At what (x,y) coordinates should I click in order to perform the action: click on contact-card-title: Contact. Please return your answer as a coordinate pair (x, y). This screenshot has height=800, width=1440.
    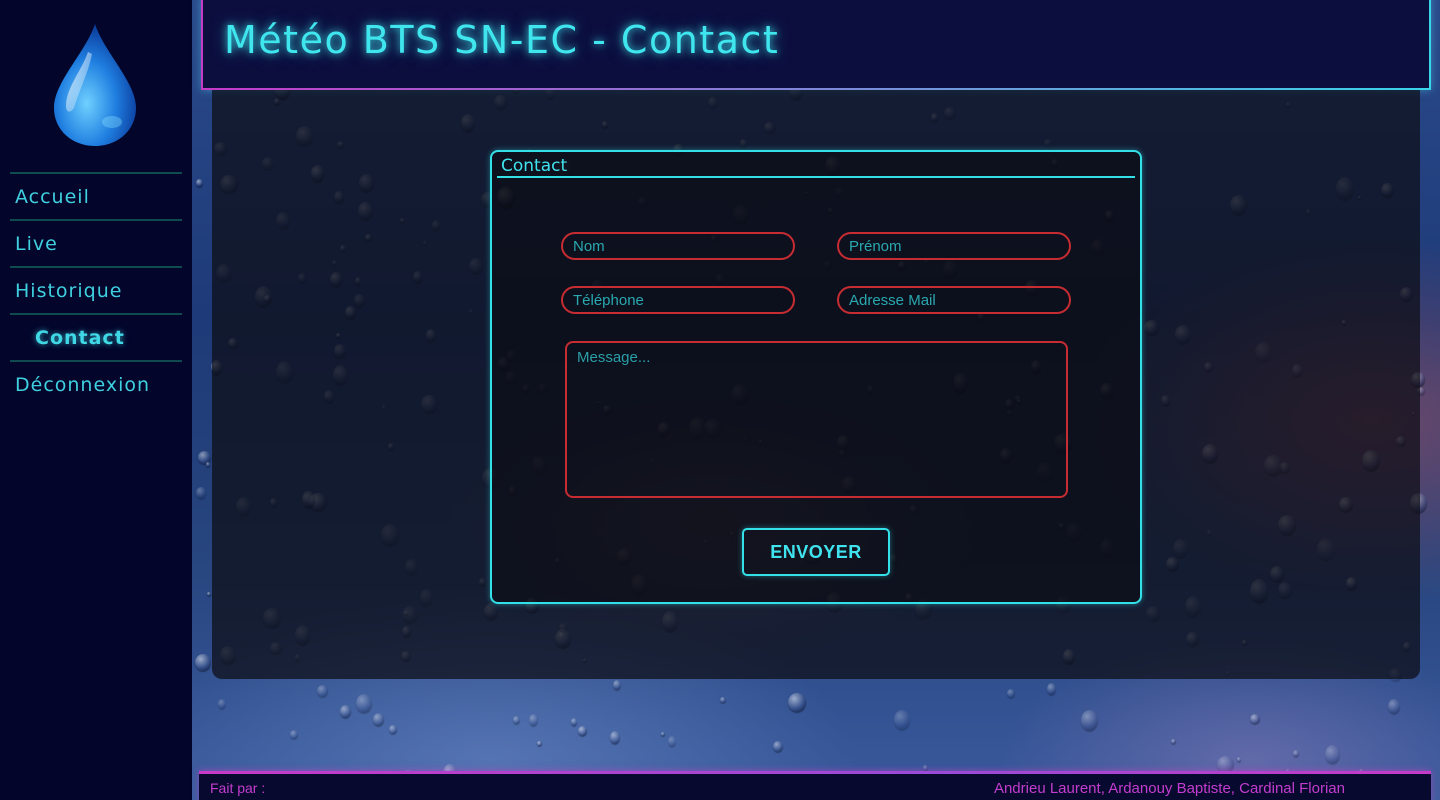
    Looking at the image, I should click on (816, 167).